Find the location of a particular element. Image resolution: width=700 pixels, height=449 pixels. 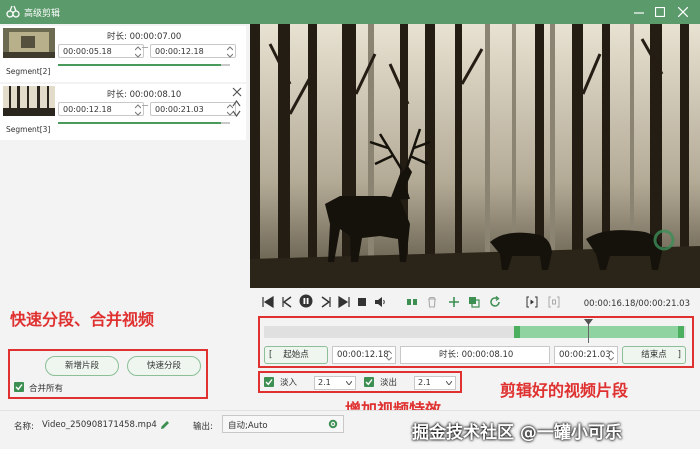

trim-end-time-field: 00:00:21.03 is located at coordinates (586, 355).